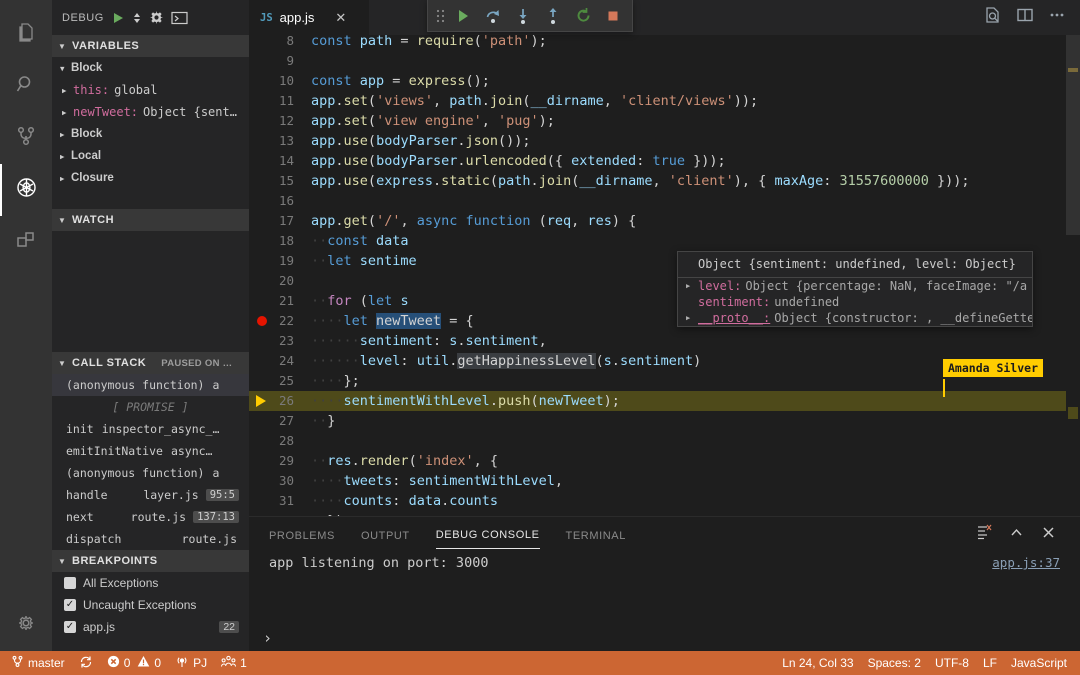 Image resolution: width=1080 pixels, height=675 pixels. What do you see at coordinates (280, 441) in the screenshot?
I see `line-number-gutter: 28` at bounding box center [280, 441].